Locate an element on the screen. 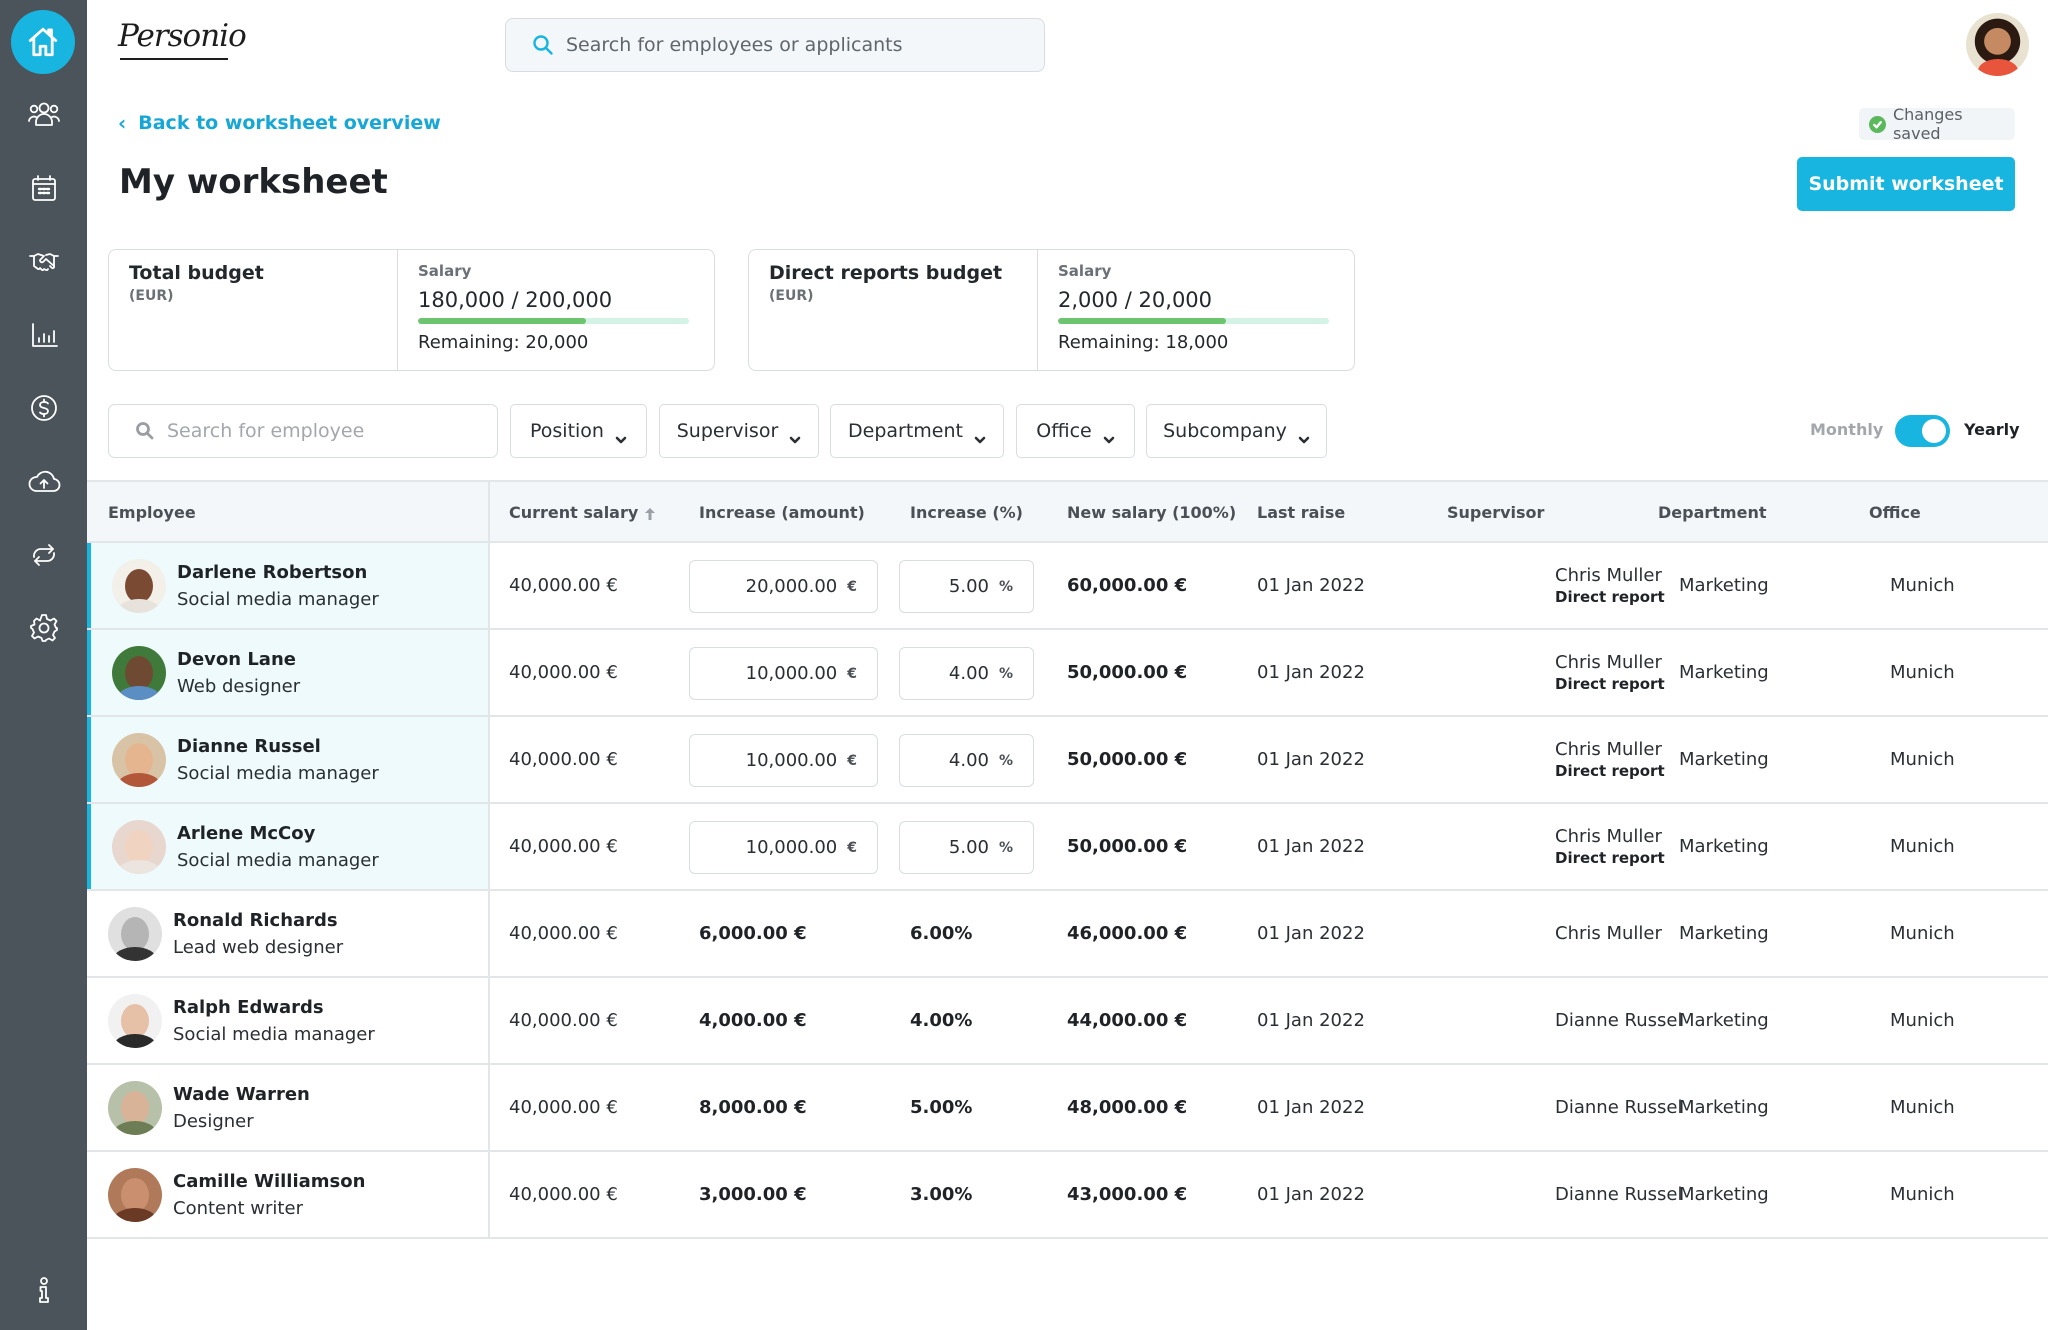  back-to-overview-link: ‹ Back to worksheet overview is located at coordinates (279, 123).